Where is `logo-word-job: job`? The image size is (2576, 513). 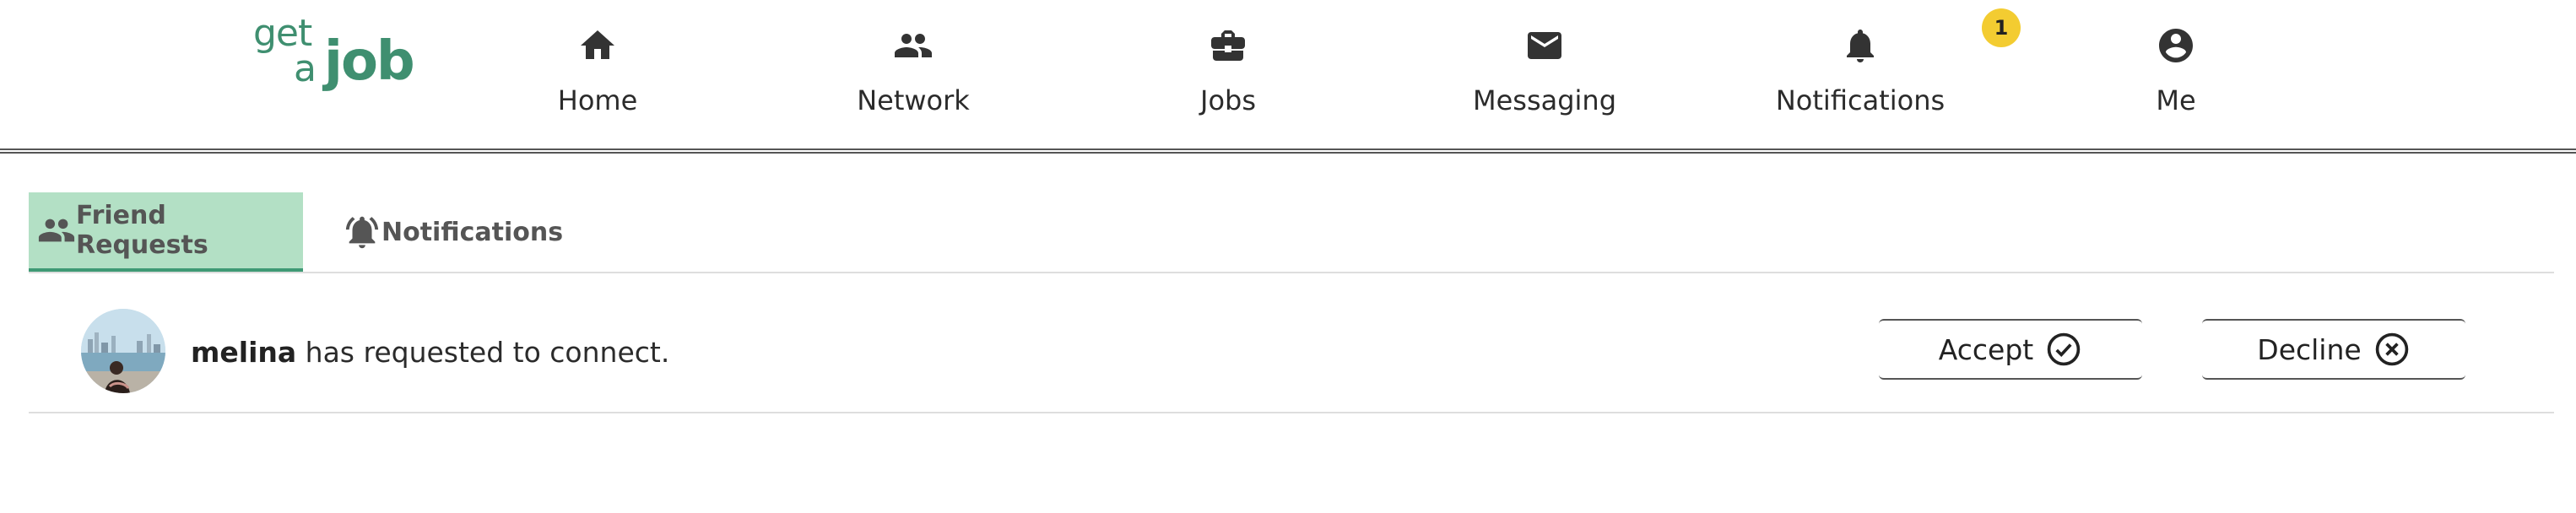 logo-word-job: job is located at coordinates (369, 61).